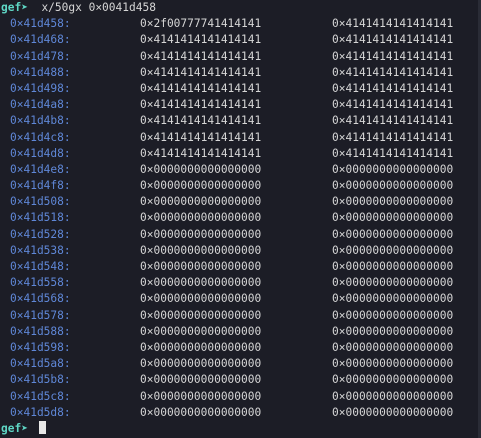 This screenshot has width=481, height=438. Describe the element at coordinates (40, 364) in the screenshot. I see `memory-address: 0×41d5a8:` at that location.